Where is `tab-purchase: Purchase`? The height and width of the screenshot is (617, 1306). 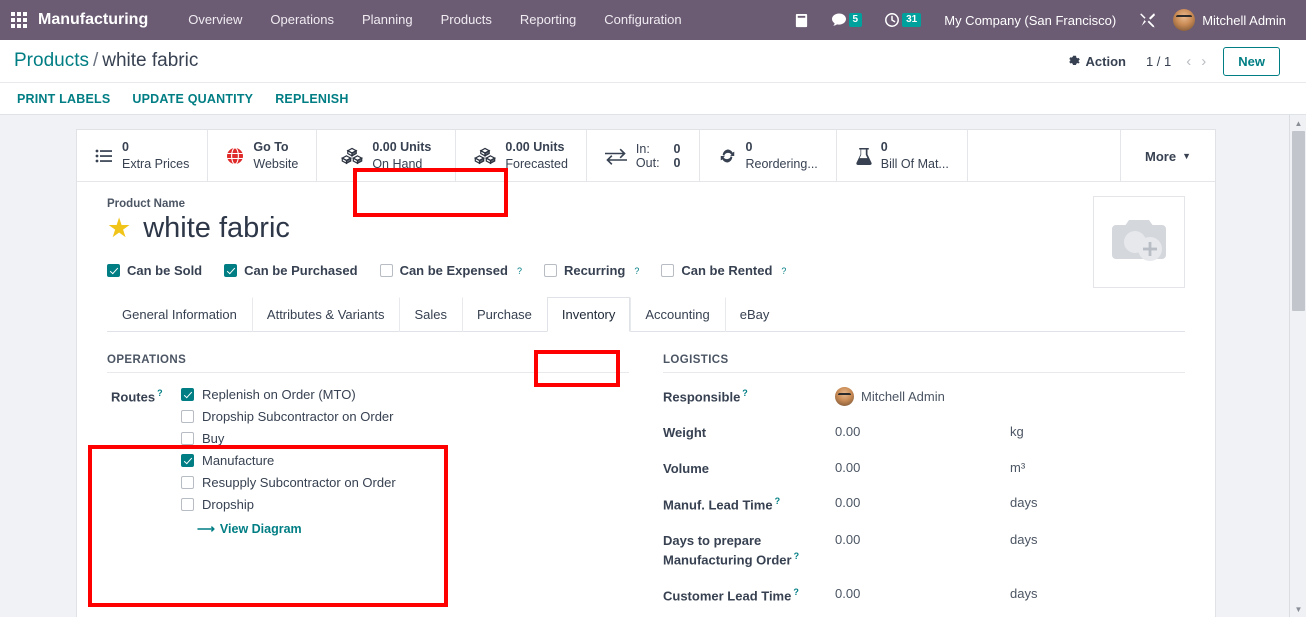 tab-purchase: Purchase is located at coordinates (504, 314).